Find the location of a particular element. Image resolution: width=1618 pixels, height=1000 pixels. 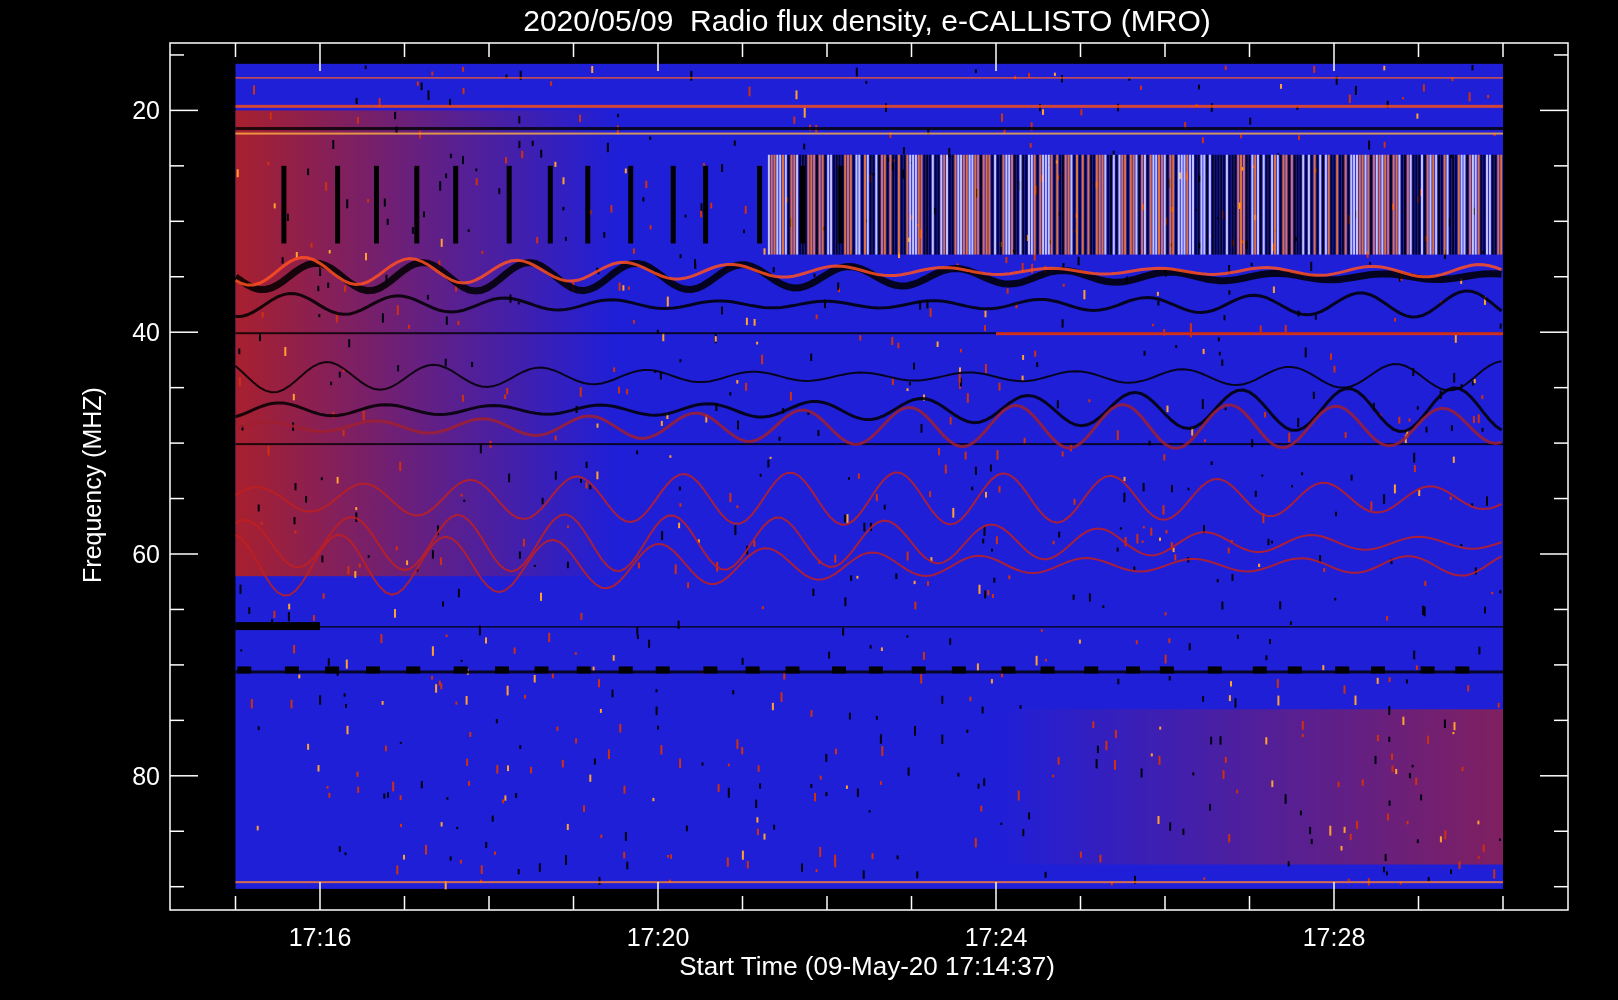

y-tick-label: 40 is located at coordinates (146, 332).